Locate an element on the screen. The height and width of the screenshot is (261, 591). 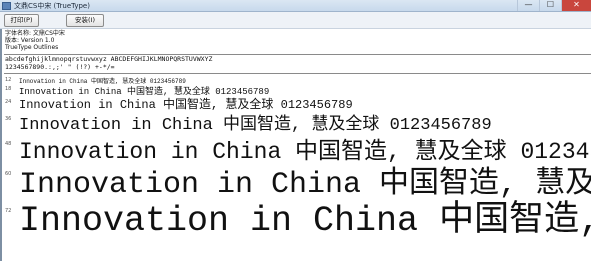
size-label: 36 is located at coordinates (8, 119).